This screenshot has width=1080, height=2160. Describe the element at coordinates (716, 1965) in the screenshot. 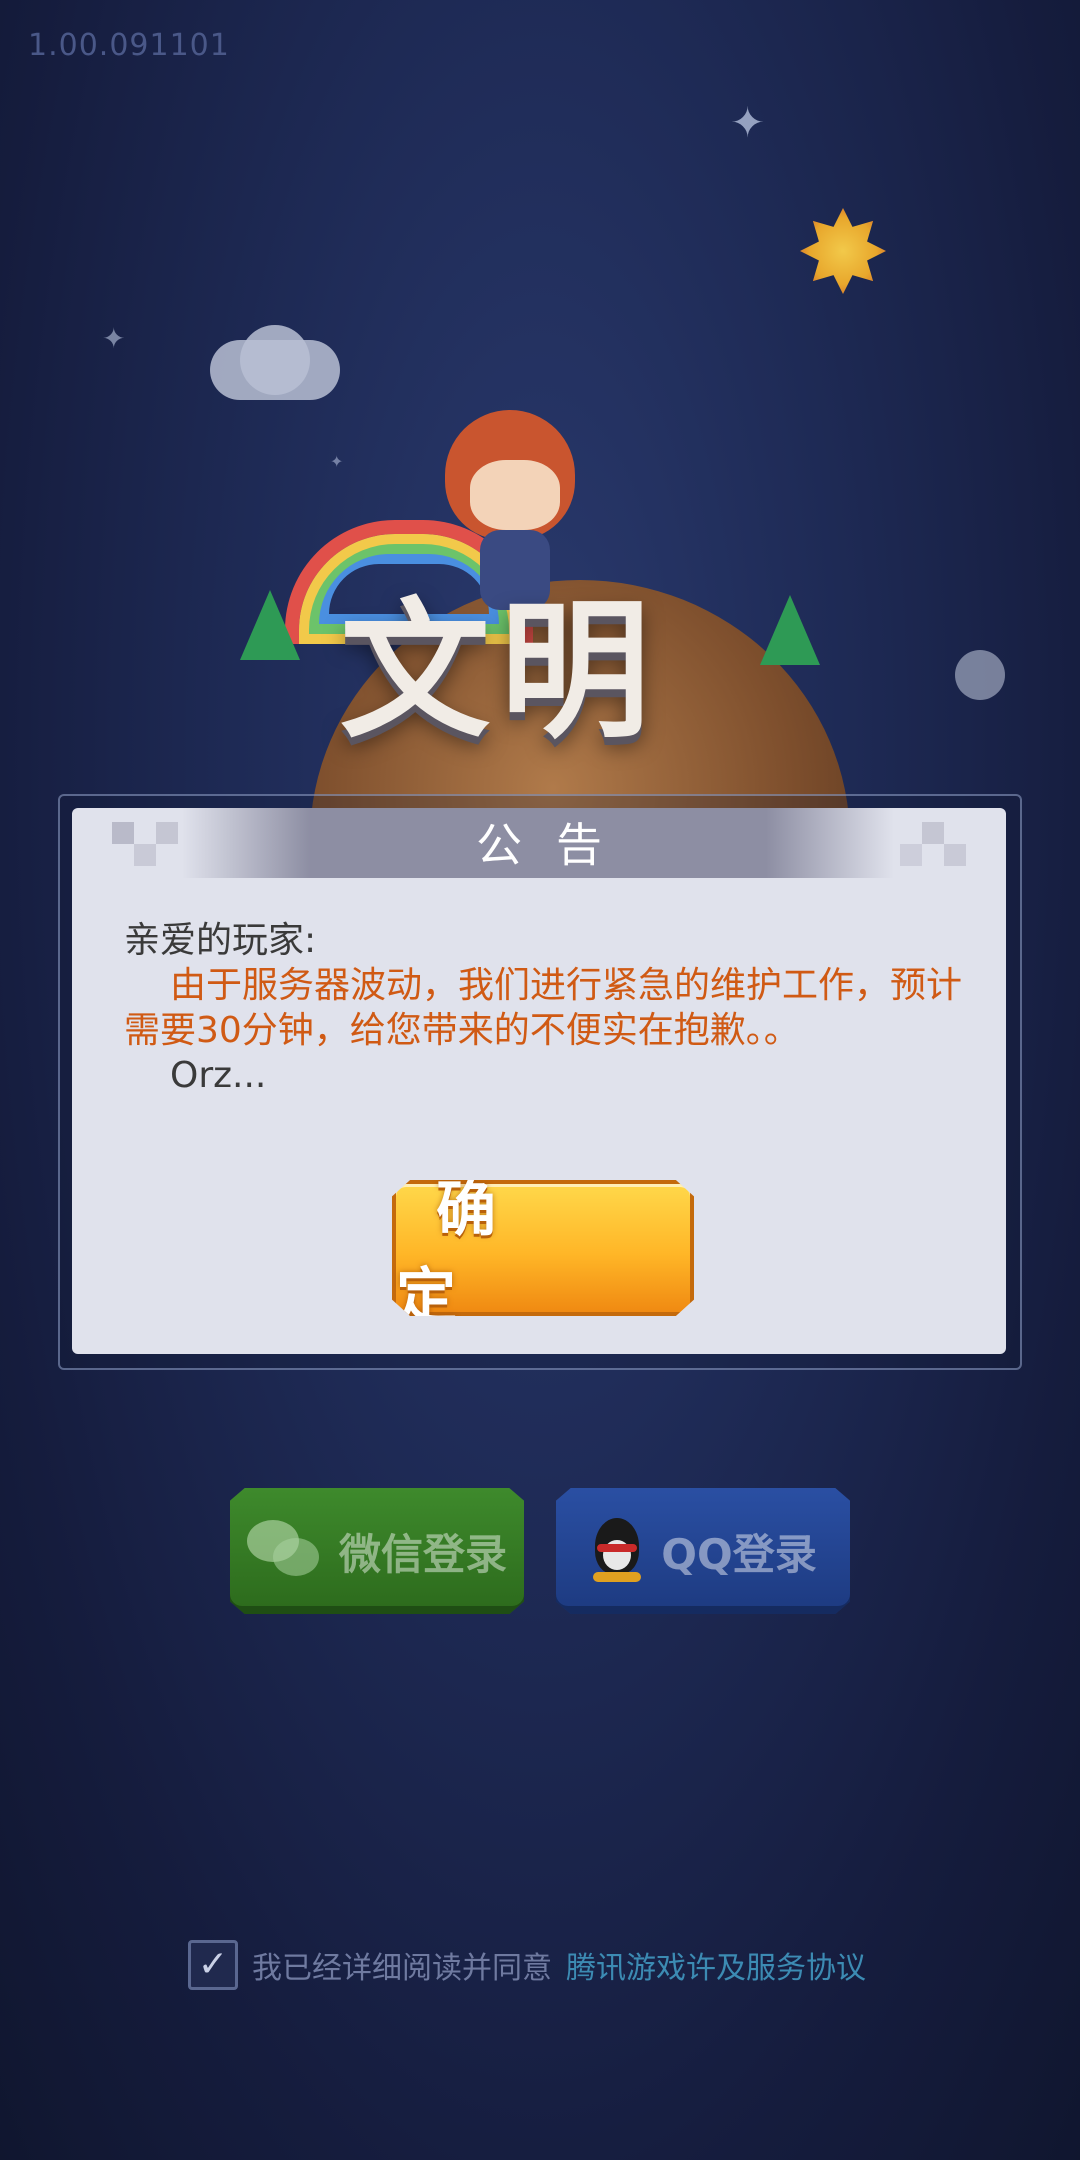

I see `agreement-link: 腾讯游戏许及服务协议` at that location.